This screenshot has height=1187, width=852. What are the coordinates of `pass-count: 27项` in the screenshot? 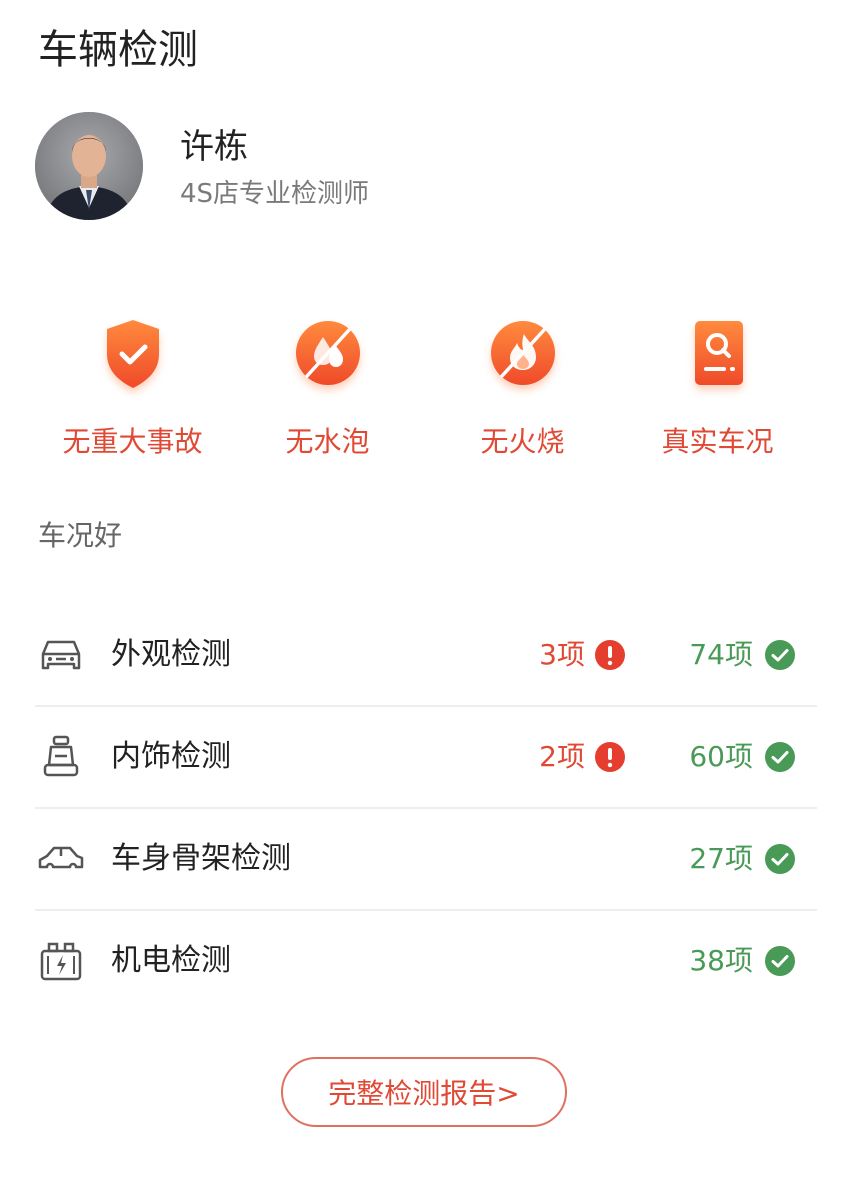 It's located at (725, 859).